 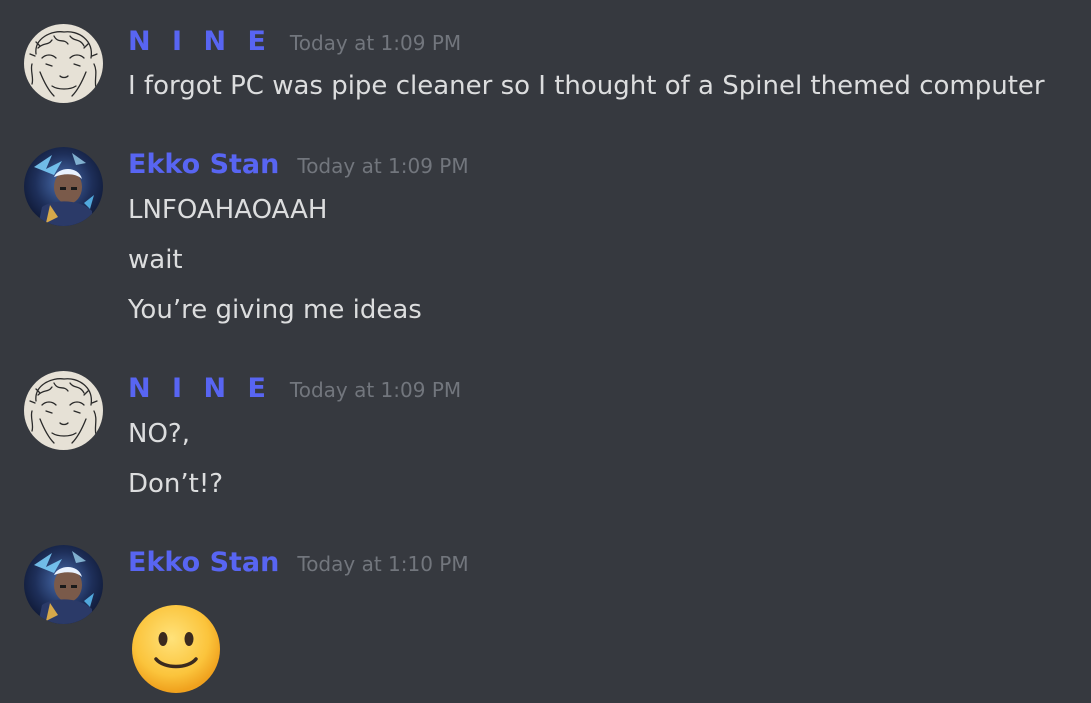 I want to click on message-header: Ekko Stan Today at 1:09 PM, so click(x=298, y=169).